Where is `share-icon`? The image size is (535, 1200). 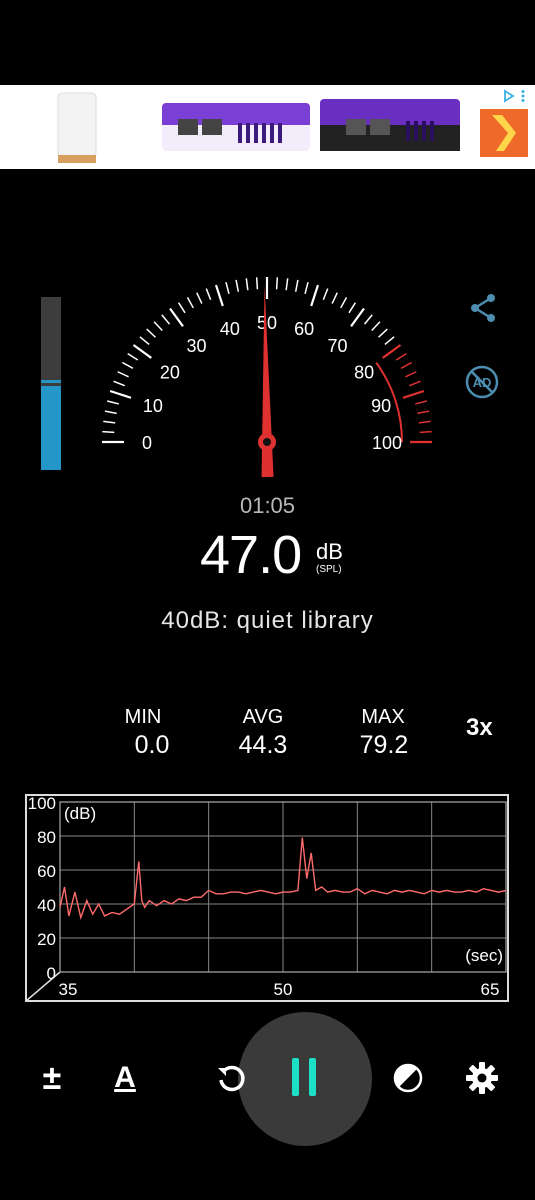
share-icon is located at coordinates (483, 308).